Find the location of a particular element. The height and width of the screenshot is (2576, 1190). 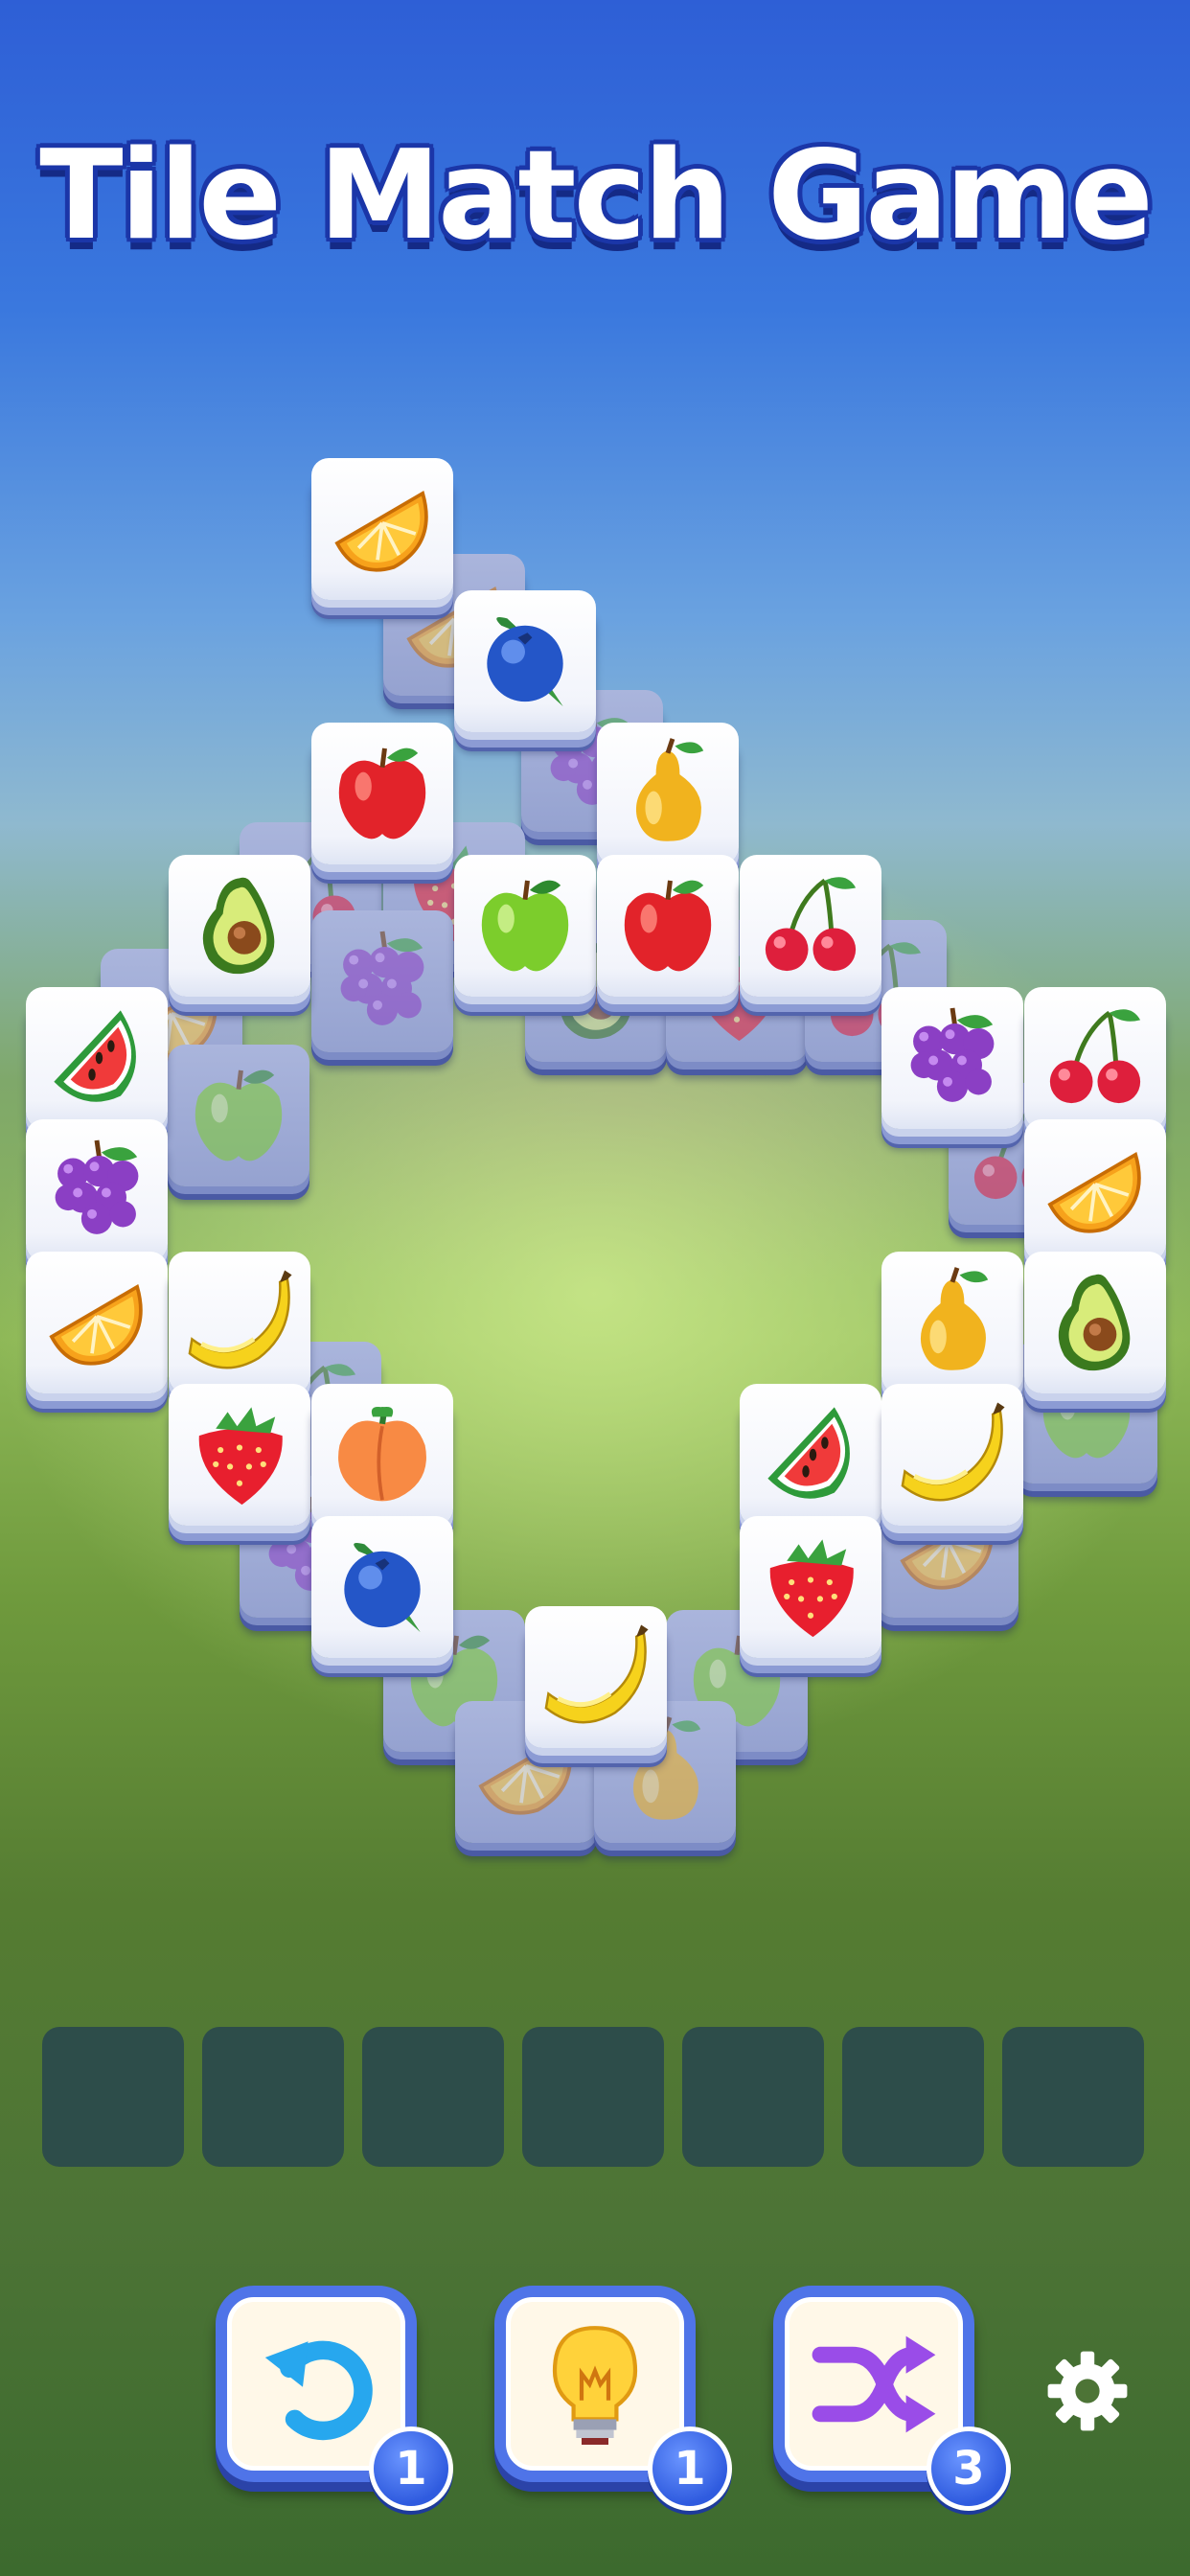

undo-count-badge: 1 is located at coordinates (411, 2468).